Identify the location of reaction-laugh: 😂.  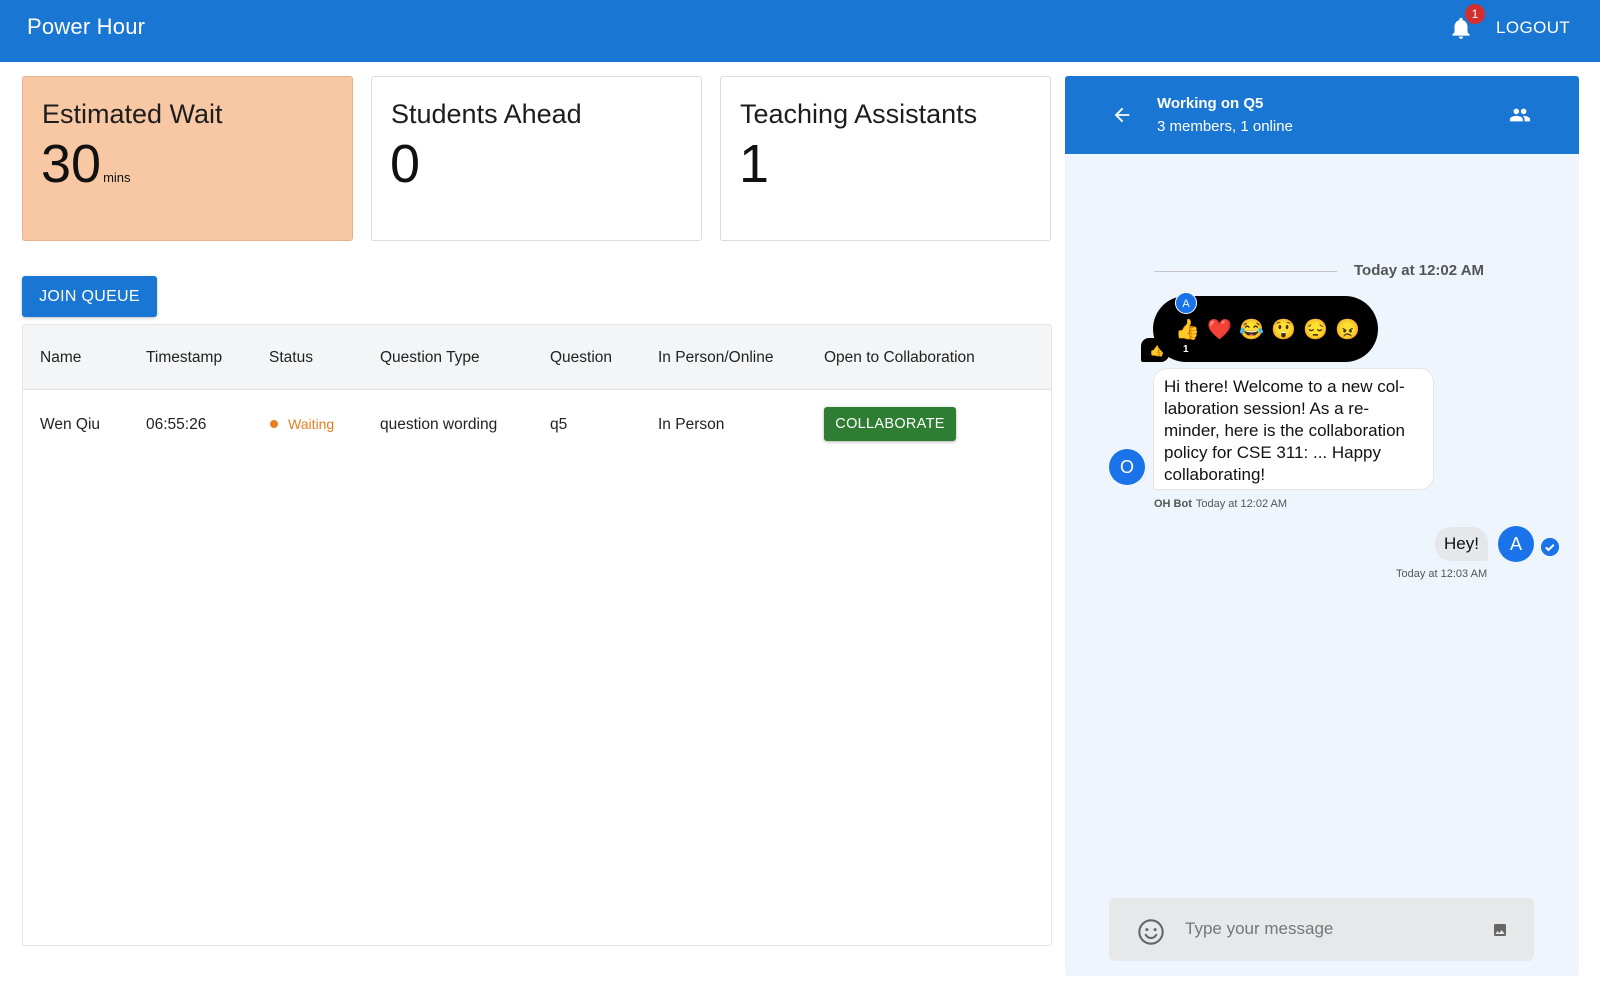
(1251, 330).